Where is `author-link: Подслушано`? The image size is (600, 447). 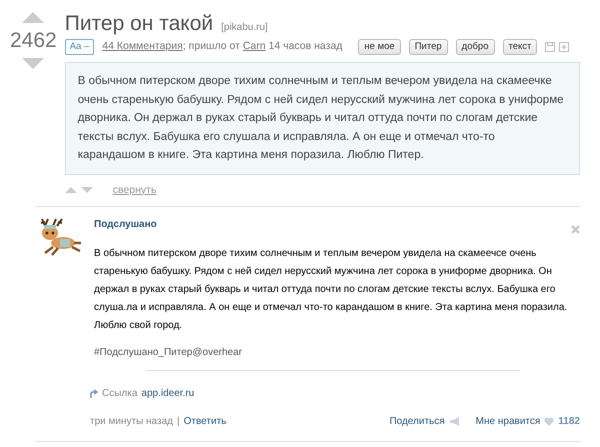 author-link: Подслушано is located at coordinates (125, 229).